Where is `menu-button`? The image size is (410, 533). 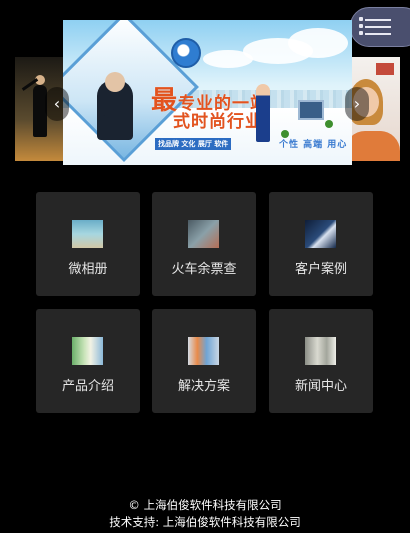
menu-button is located at coordinates (380, 27).